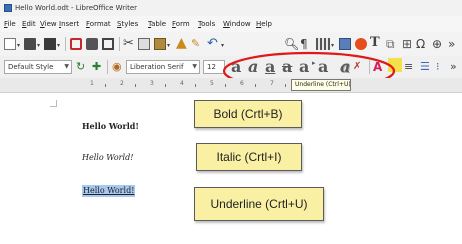 The image size is (462, 244). Describe the element at coordinates (107, 158) in the screenshot. I see `italic-hello-world-text: Hello World!` at that location.